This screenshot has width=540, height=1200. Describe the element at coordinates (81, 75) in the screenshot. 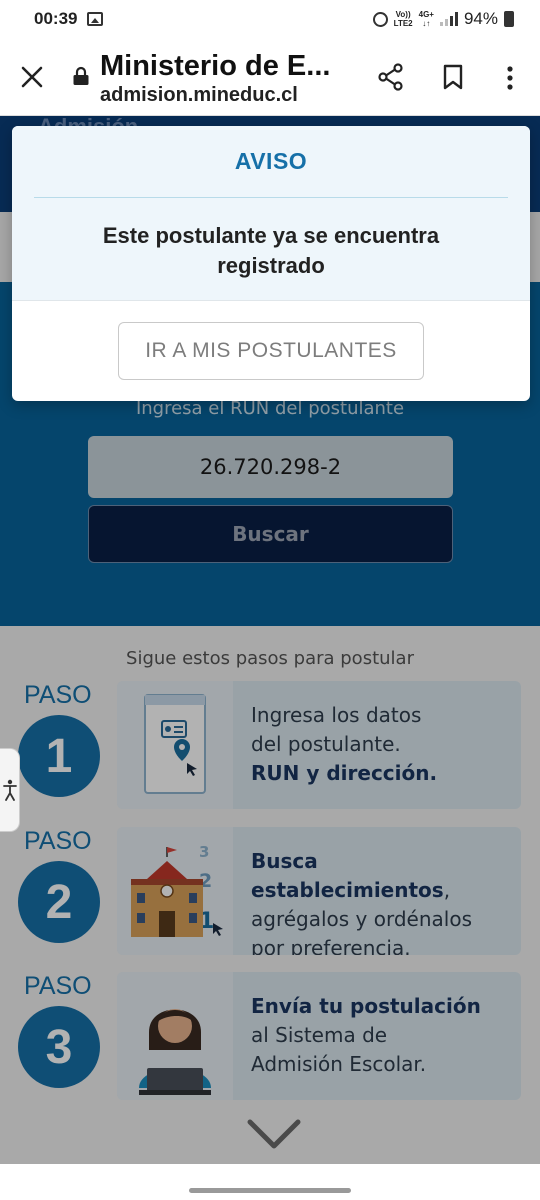

I see `lock-icon` at that location.